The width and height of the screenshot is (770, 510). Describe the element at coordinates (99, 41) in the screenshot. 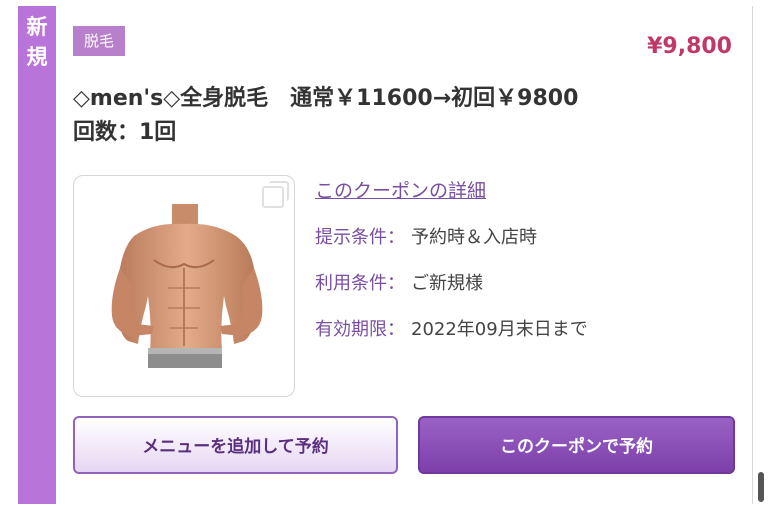

I see `category-badge: 脱毛` at that location.